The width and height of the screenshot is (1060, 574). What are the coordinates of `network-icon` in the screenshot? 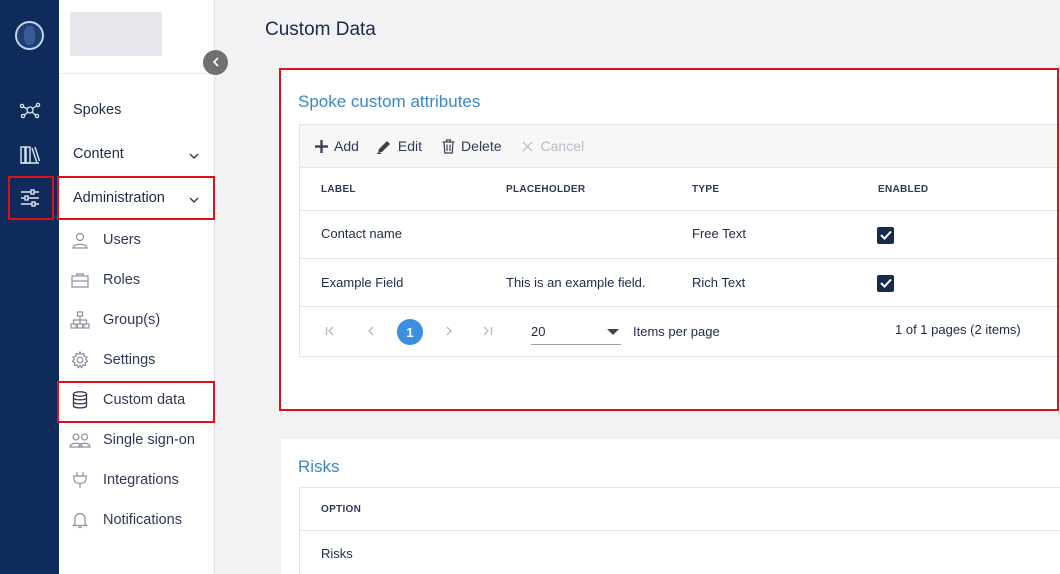 It's located at (29, 110).